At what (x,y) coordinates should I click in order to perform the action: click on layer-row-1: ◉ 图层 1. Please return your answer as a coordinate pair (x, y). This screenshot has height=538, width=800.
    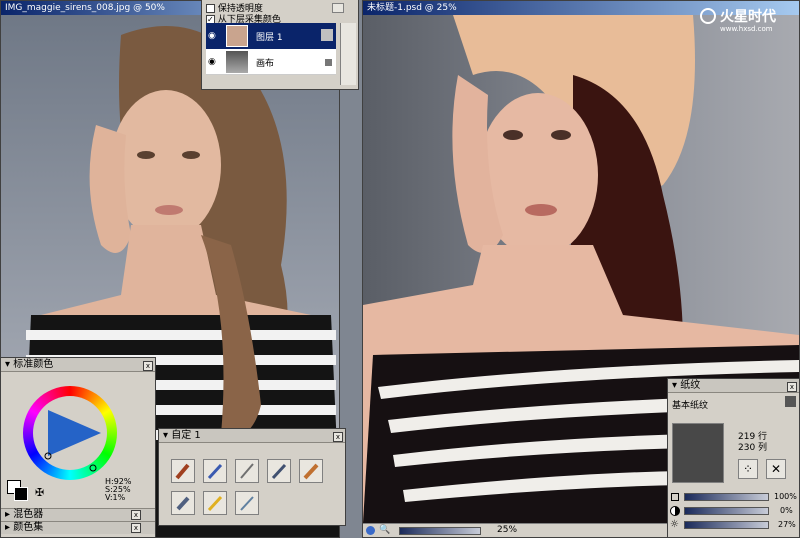
    Looking at the image, I should click on (271, 36).